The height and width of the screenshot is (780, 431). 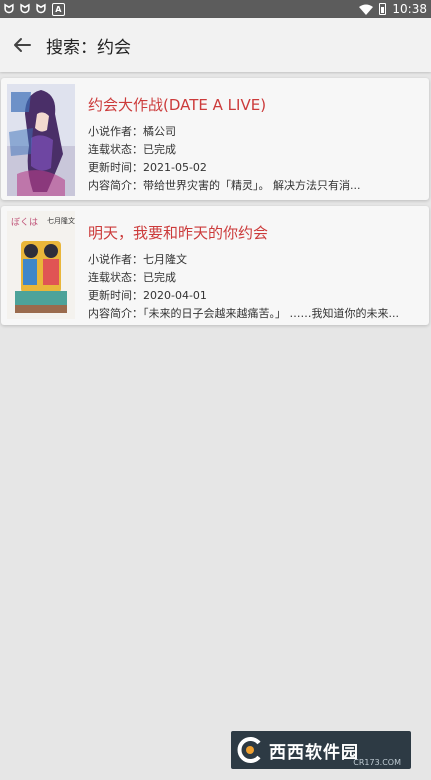 I want to click on update-date: 2021-05-02, so click(x=175, y=167).